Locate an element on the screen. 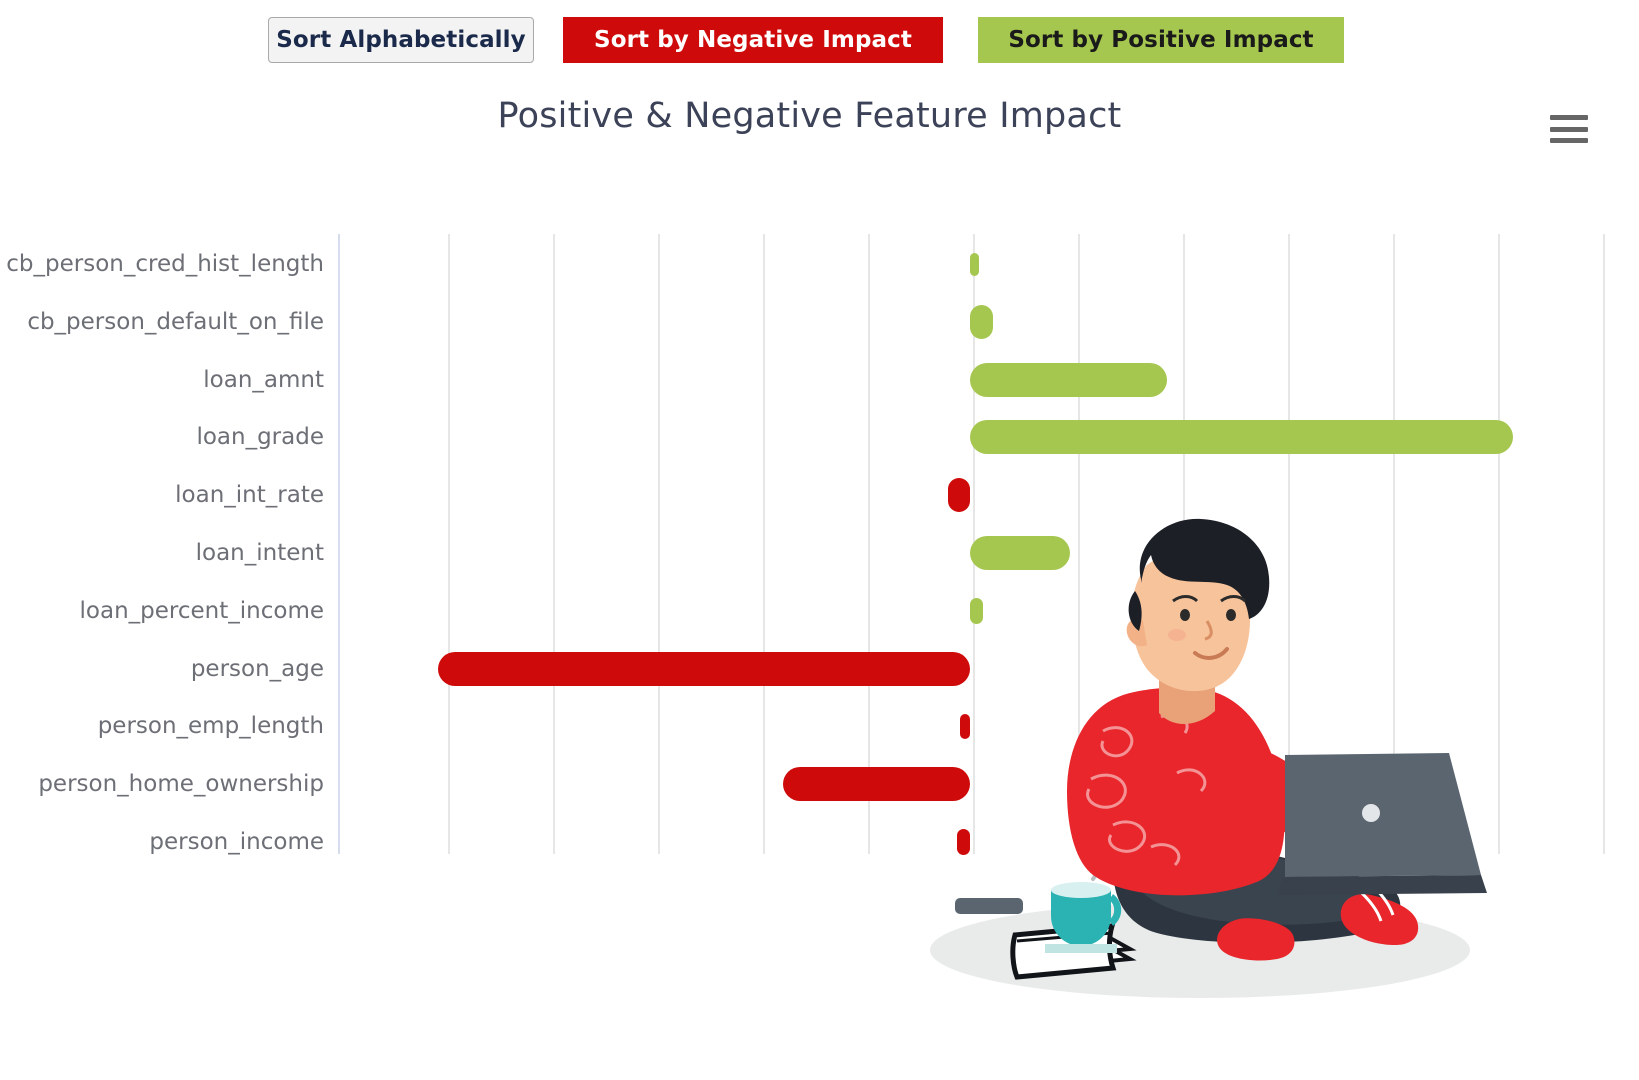 The width and height of the screenshot is (1639, 1080). chart-category-label: loan_percent_income is located at coordinates (201, 610).